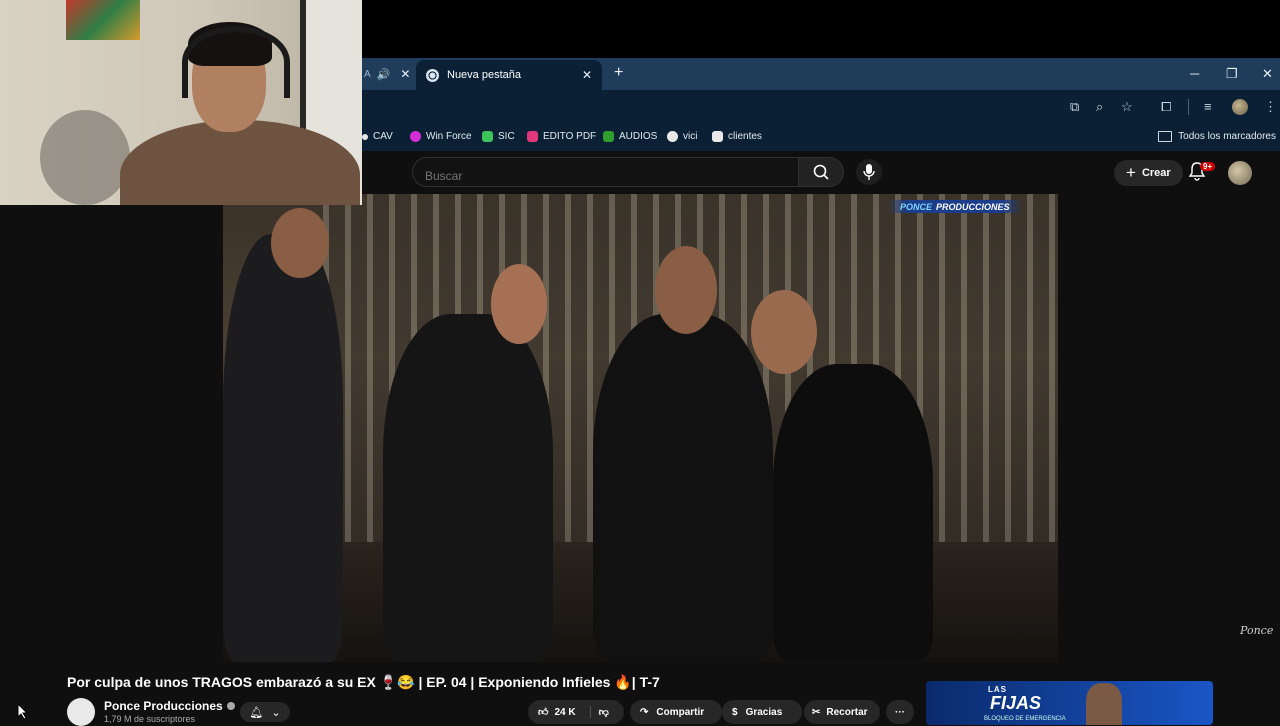  Describe the element at coordinates (1267, 74) in the screenshot. I see `close-window-icon: ✕` at that location.